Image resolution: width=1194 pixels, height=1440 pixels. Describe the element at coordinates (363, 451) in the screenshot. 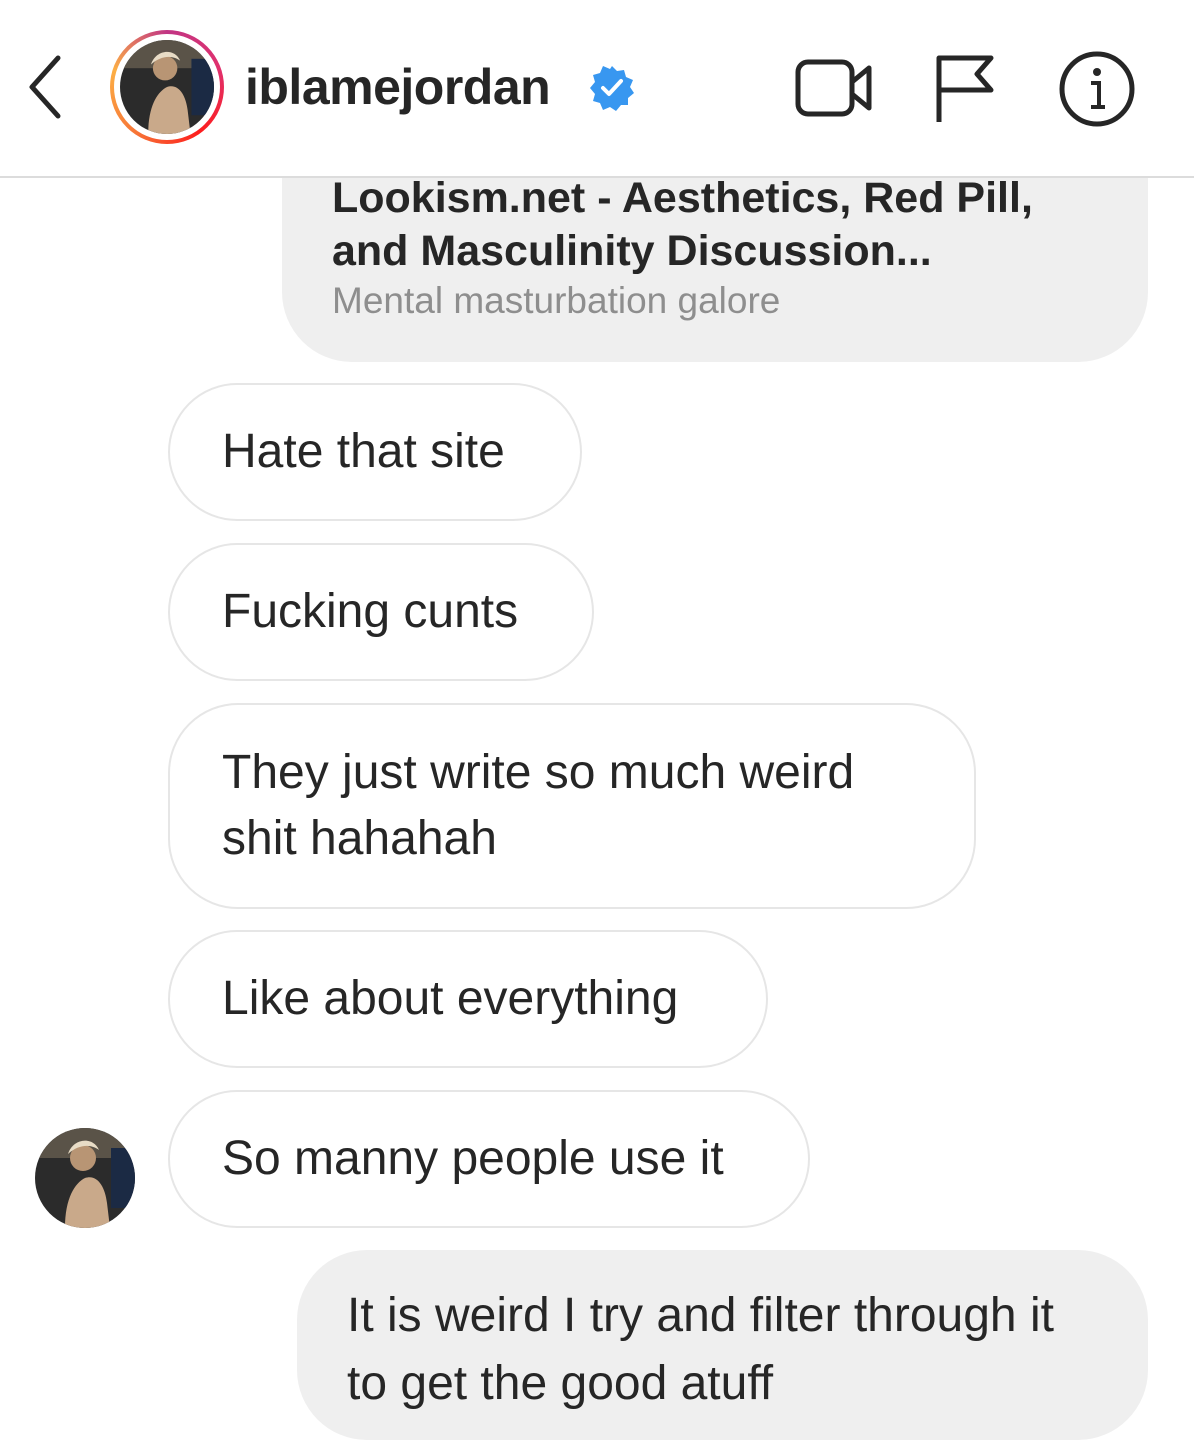

I see `message-text: Hate that site` at that location.